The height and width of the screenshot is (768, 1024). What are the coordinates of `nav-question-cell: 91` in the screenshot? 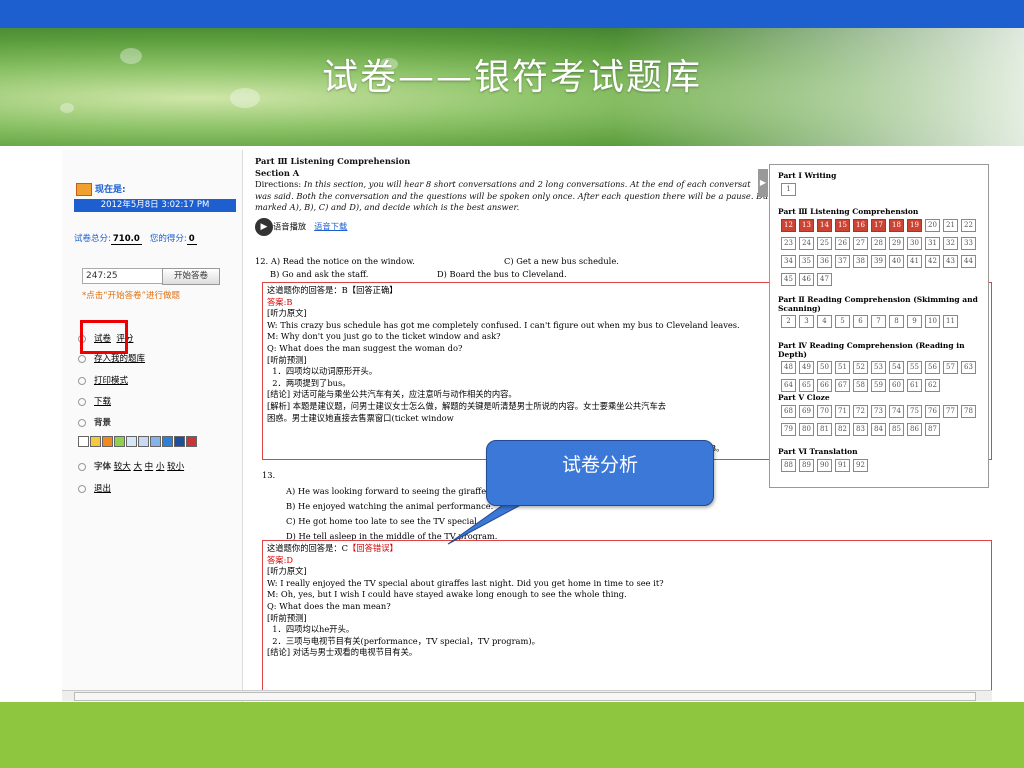 It's located at (842, 465).